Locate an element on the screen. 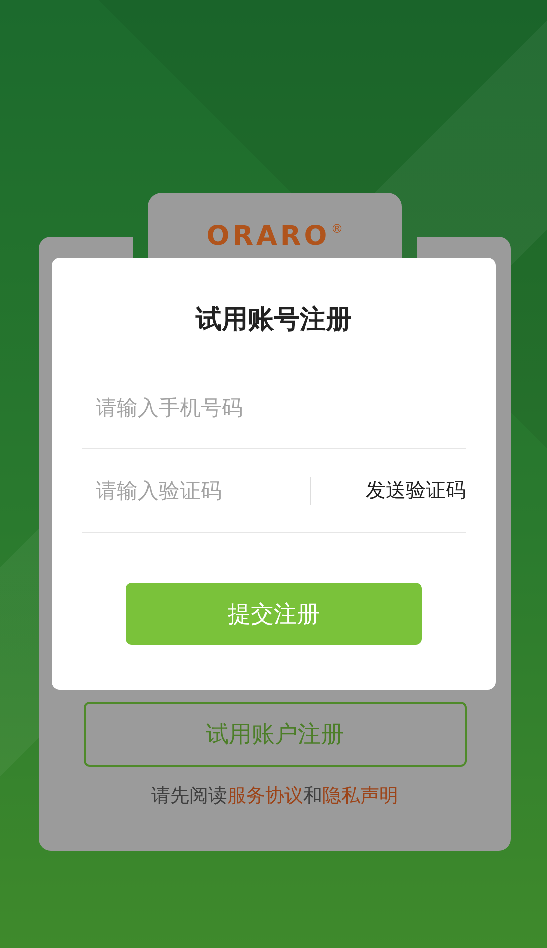 This screenshot has width=547, height=948. registered-mark: ® is located at coordinates (337, 229).